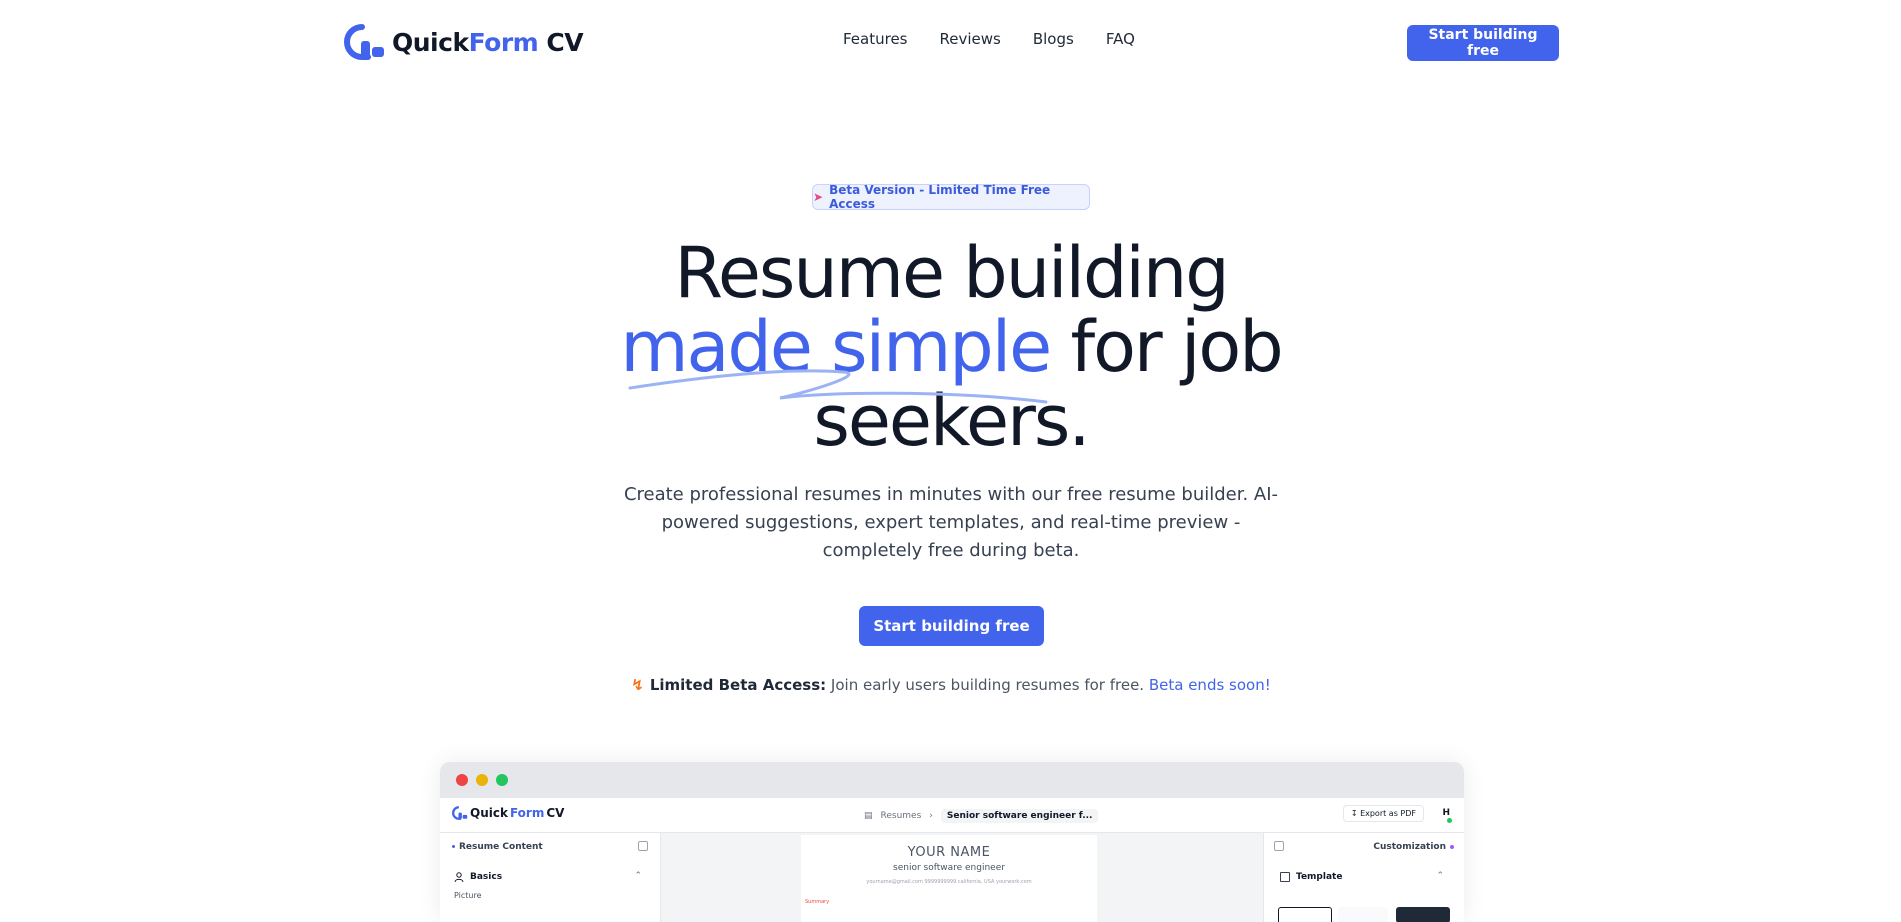 Image resolution: width=1901 pixels, height=922 pixels. Describe the element at coordinates (940, 197) in the screenshot. I see `beta-badge-text: Beta Version - Limited Time Free Access` at that location.